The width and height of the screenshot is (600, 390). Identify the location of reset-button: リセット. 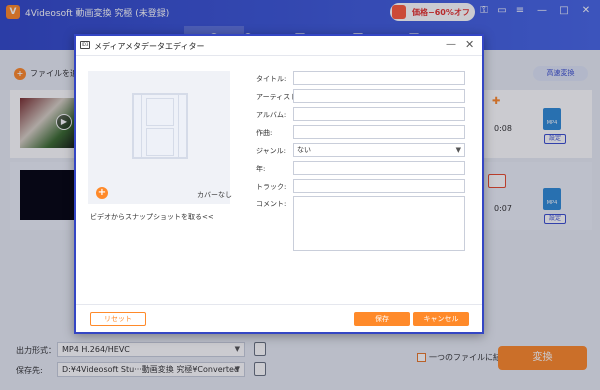
(118, 319).